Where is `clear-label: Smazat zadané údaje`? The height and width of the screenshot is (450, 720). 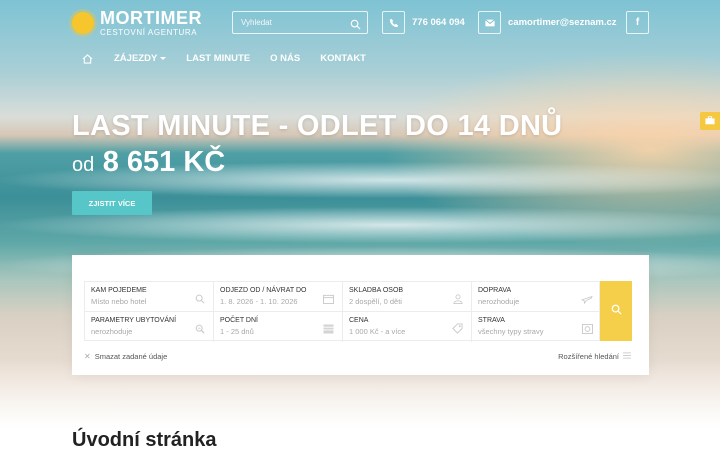 clear-label: Smazat zadané údaje is located at coordinates (131, 356).